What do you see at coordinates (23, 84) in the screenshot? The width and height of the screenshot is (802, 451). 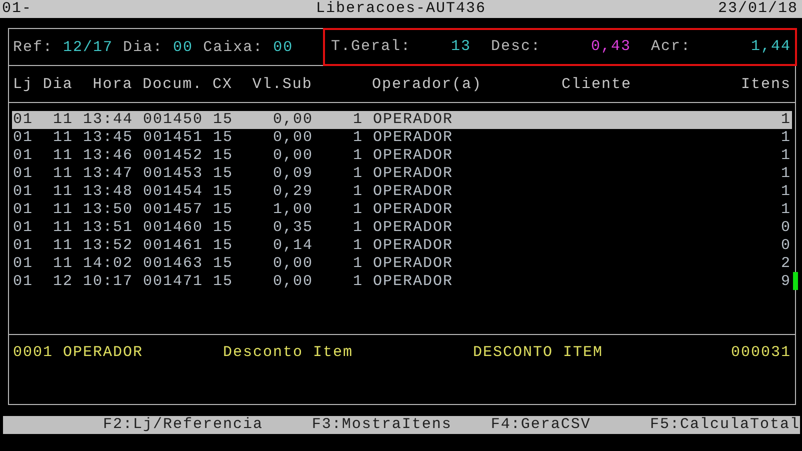 I see `column-header: Lj` at bounding box center [23, 84].